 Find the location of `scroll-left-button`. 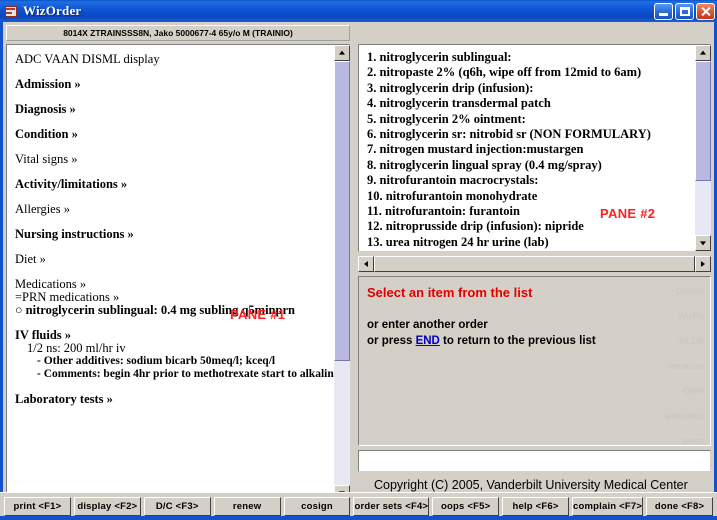

scroll-left-button is located at coordinates (366, 264).